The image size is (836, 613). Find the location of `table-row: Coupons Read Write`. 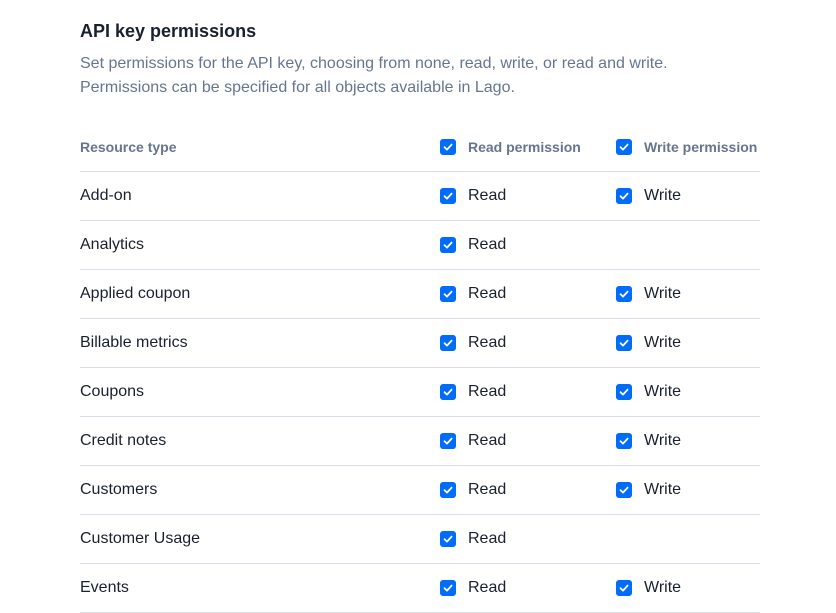

table-row: Coupons Read Write is located at coordinates (420, 392).